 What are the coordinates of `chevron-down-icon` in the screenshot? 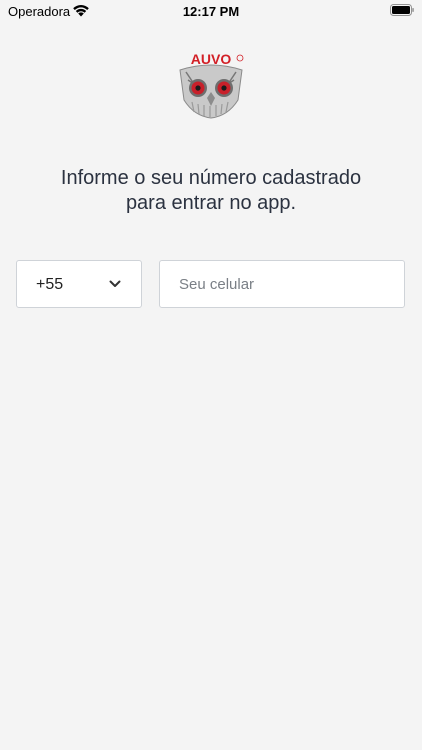 It's located at (115, 283).